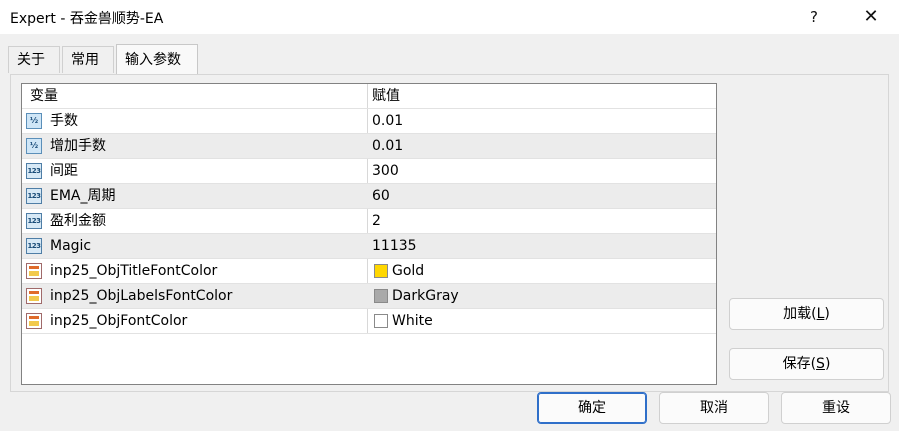 This screenshot has height=431, width=899. What do you see at coordinates (385, 171) in the screenshot?
I see `param-value: 300` at bounding box center [385, 171].